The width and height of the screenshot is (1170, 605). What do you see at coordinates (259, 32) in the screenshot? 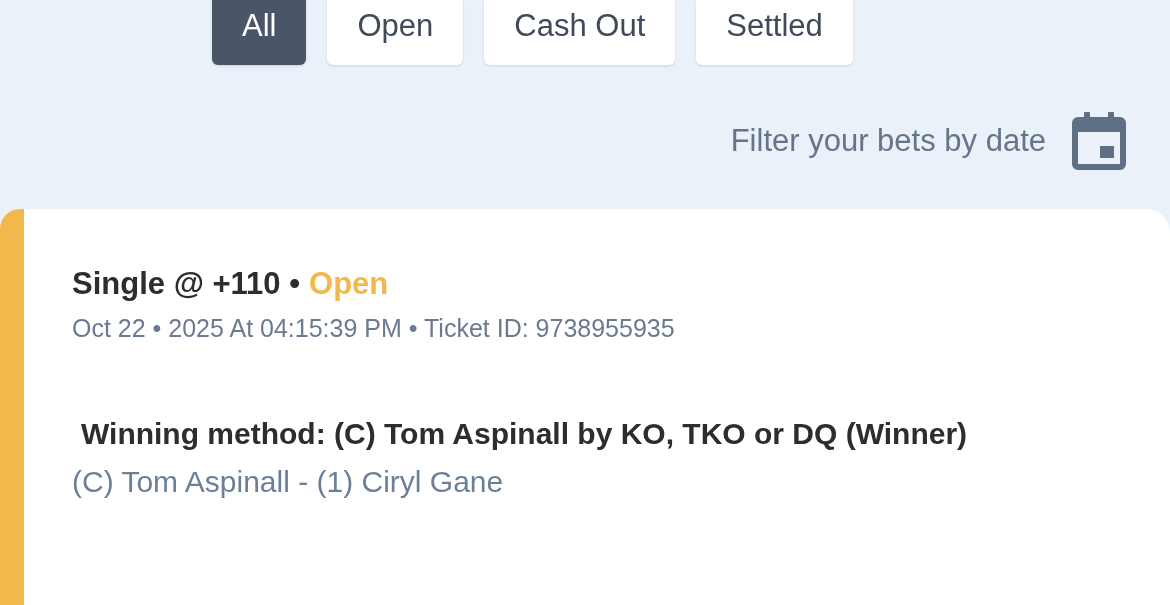
I see `filter-tab: All` at bounding box center [259, 32].